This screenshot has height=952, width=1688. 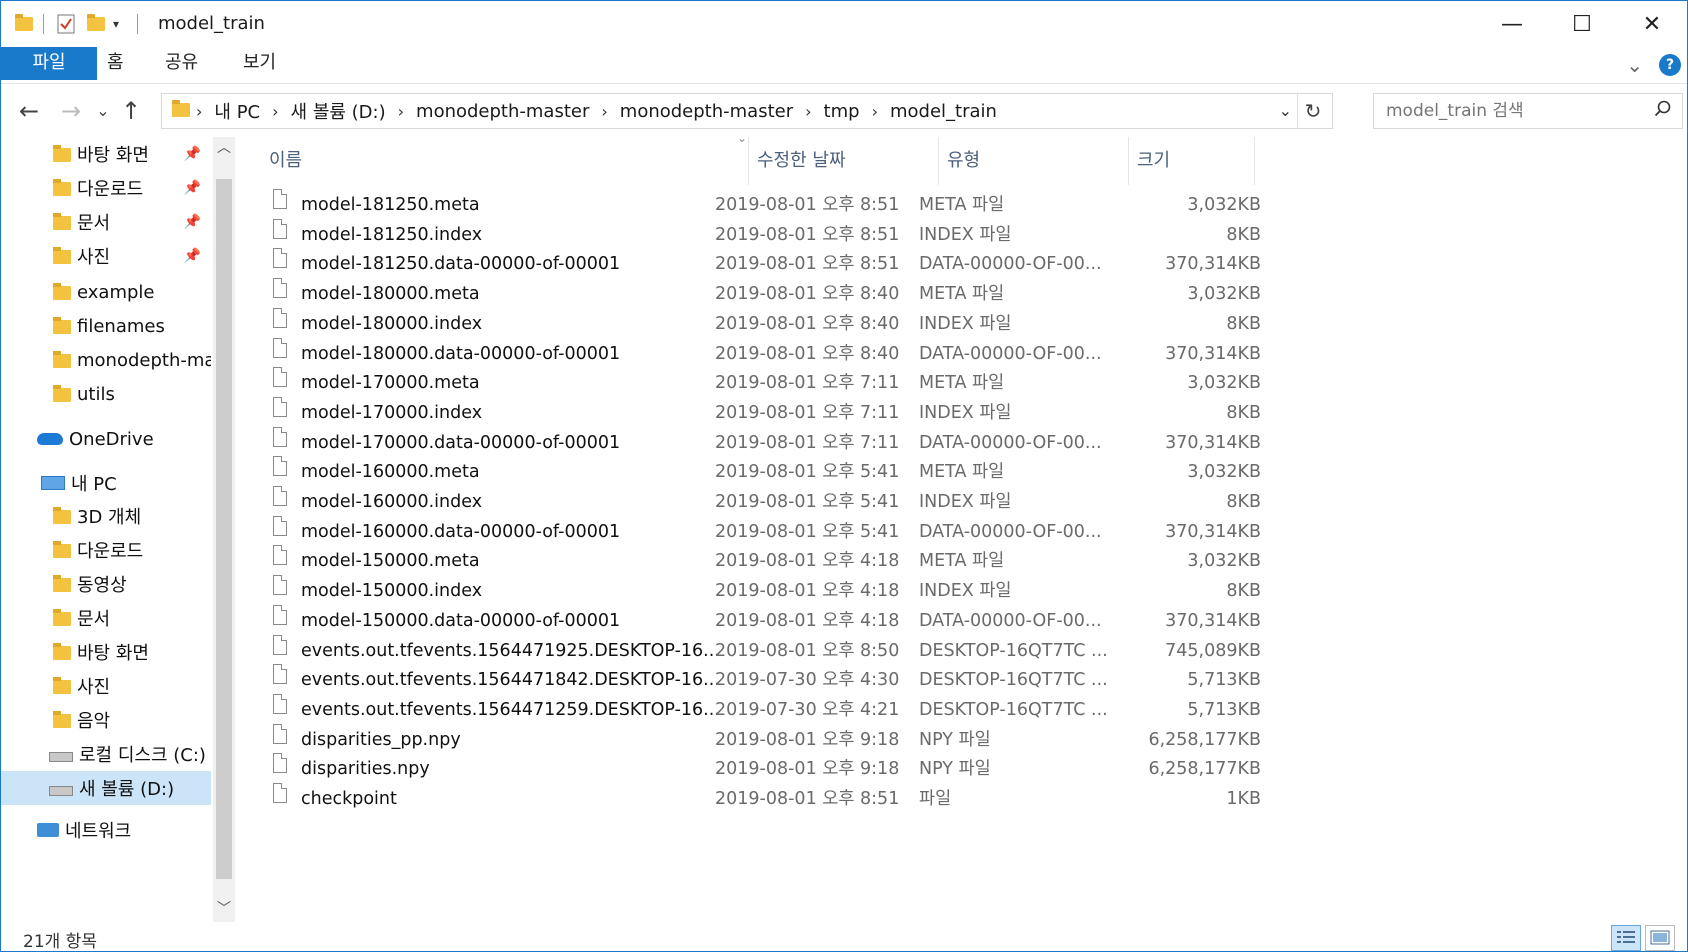 I want to click on sidebar-item: example, so click(x=106, y=292).